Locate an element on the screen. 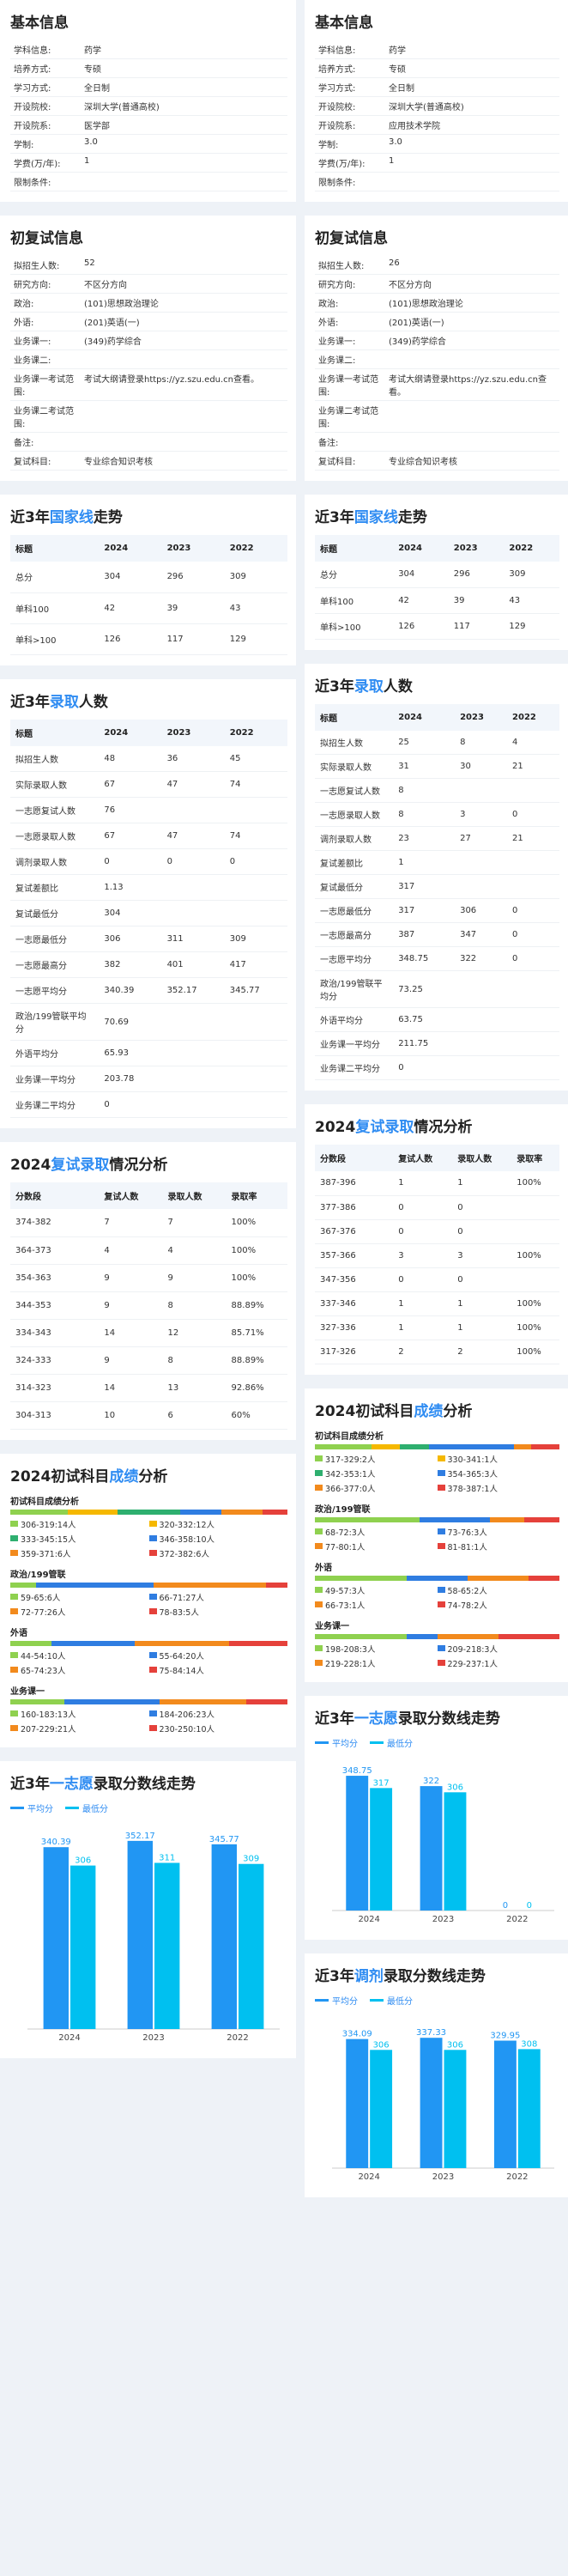 This screenshot has width=568, height=2576. table-cell: 203.78 is located at coordinates (130, 1079).